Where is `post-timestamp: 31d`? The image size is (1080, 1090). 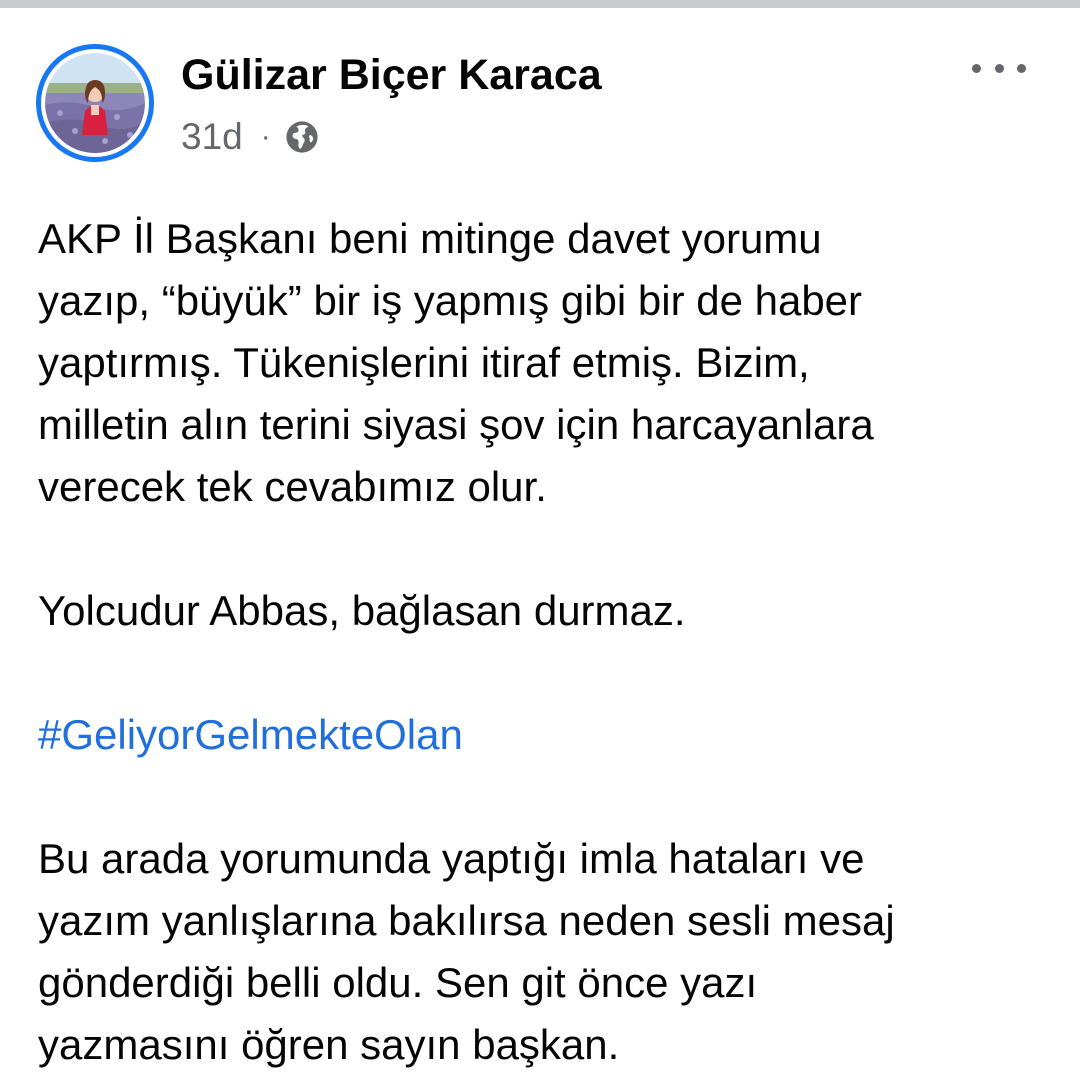 post-timestamp: 31d is located at coordinates (212, 137).